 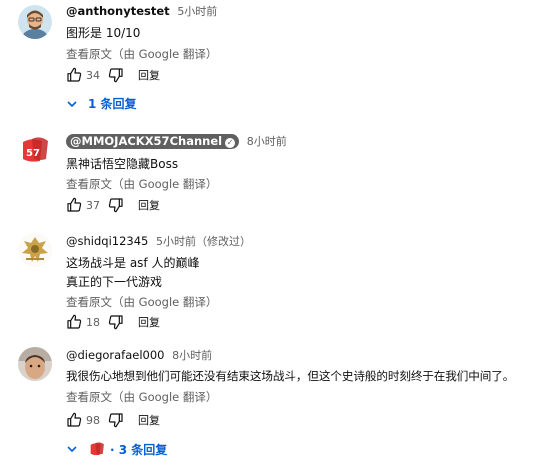 What do you see at coordinates (103, 33) in the screenshot?
I see `comment-text: 图形是 10/10` at bounding box center [103, 33].